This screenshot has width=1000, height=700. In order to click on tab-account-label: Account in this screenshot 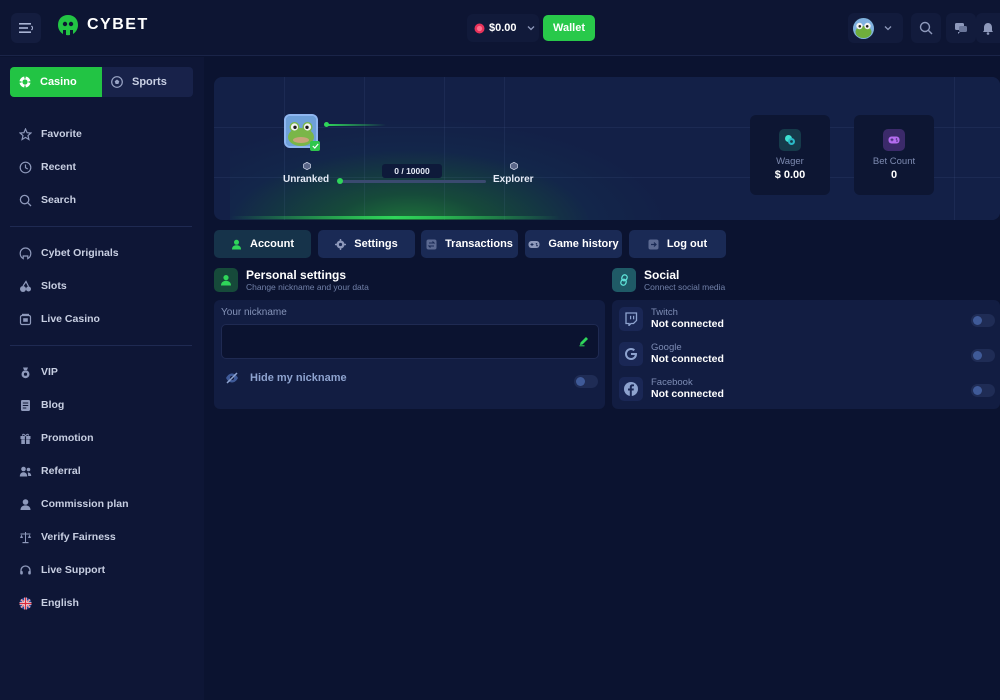, I will do `click(272, 244)`.